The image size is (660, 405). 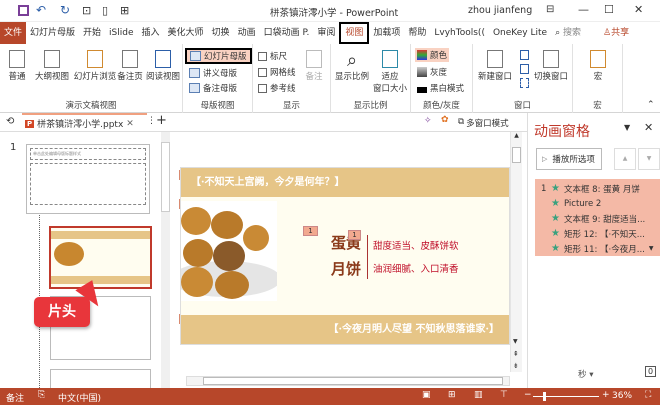 I want to click on zoom-button: ⌕ 显示比例, so click(x=352, y=66).